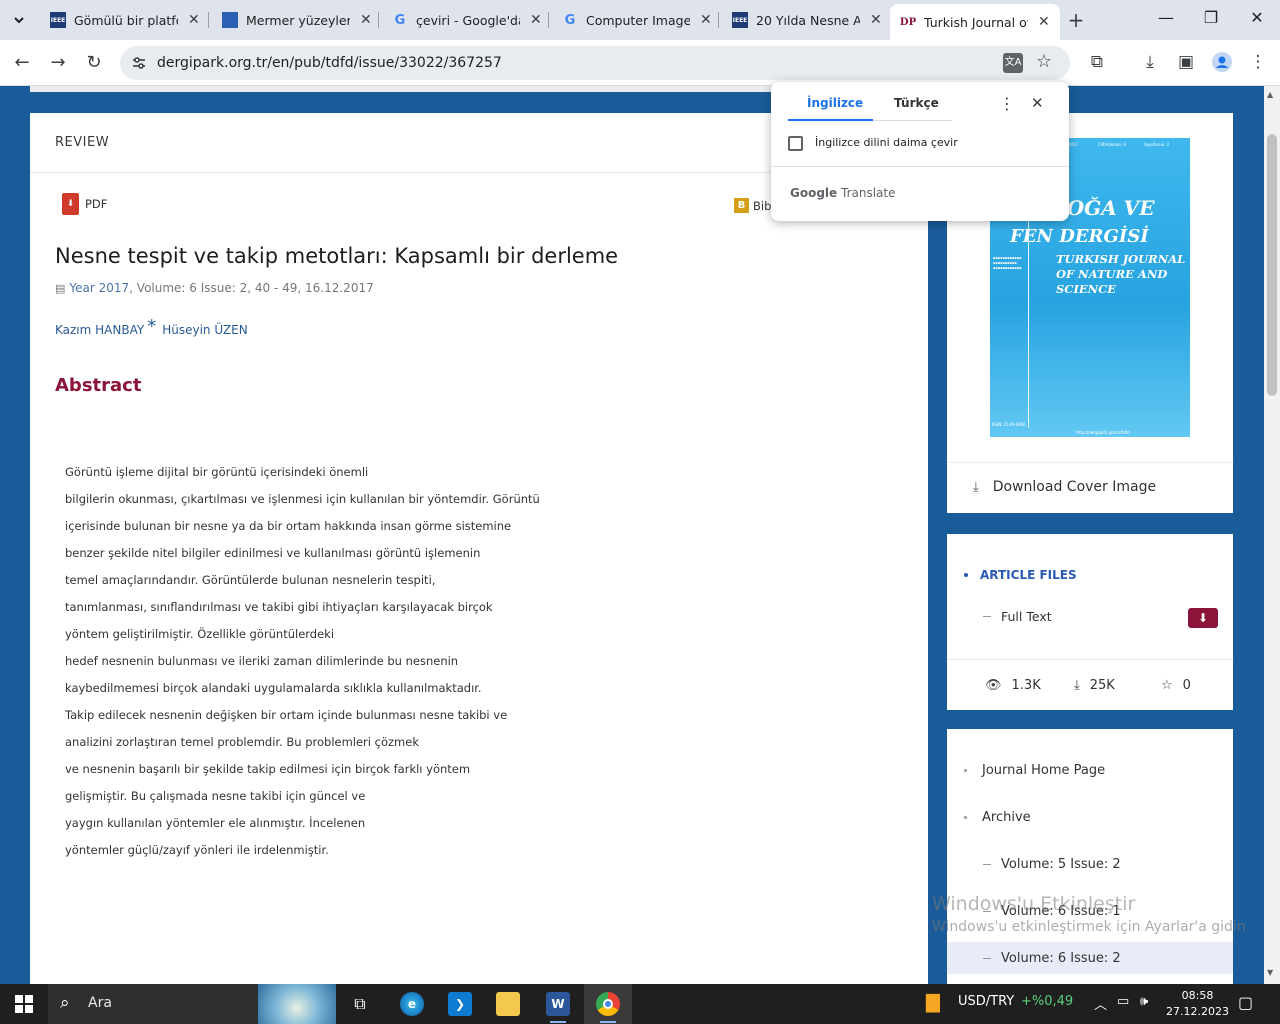 The height and width of the screenshot is (1024, 1280). What do you see at coordinates (84, 204) in the screenshot?
I see `pdf-link: ⬇ PDF` at bounding box center [84, 204].